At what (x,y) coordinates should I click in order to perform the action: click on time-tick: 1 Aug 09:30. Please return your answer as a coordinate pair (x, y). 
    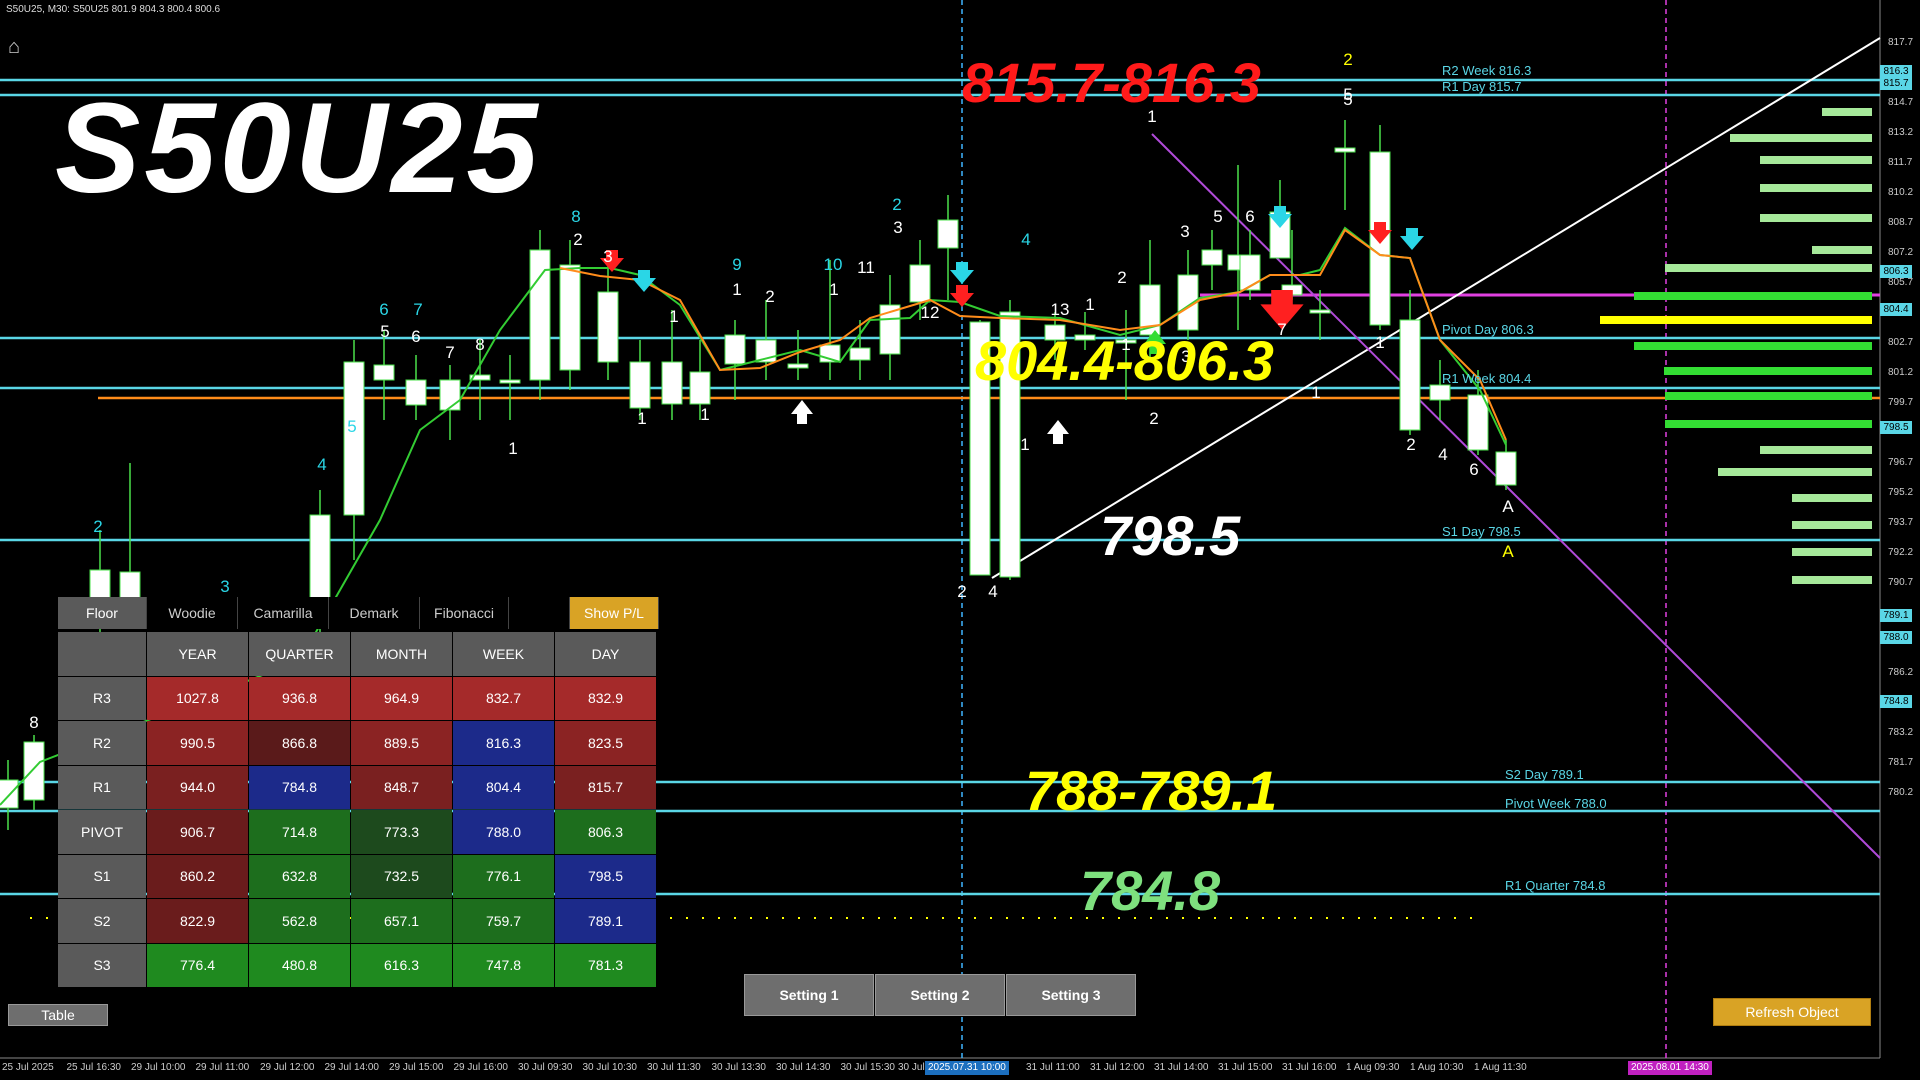
    Looking at the image, I should click on (1373, 1067).